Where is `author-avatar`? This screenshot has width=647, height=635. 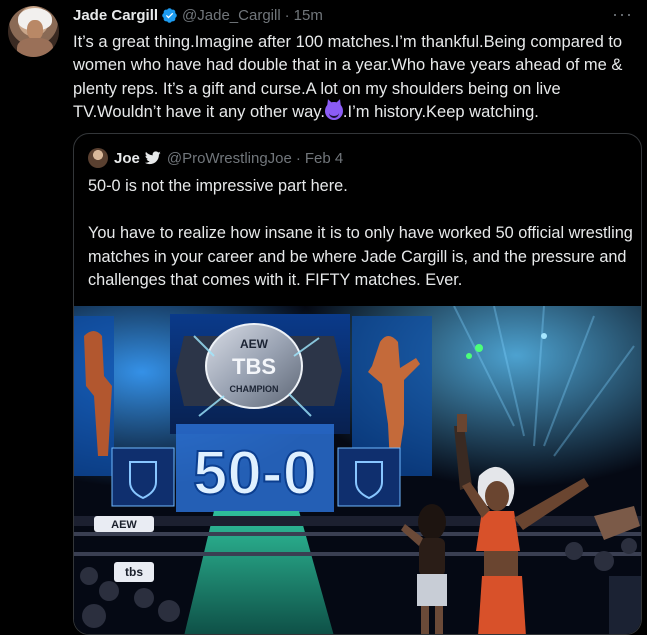 author-avatar is located at coordinates (33, 31).